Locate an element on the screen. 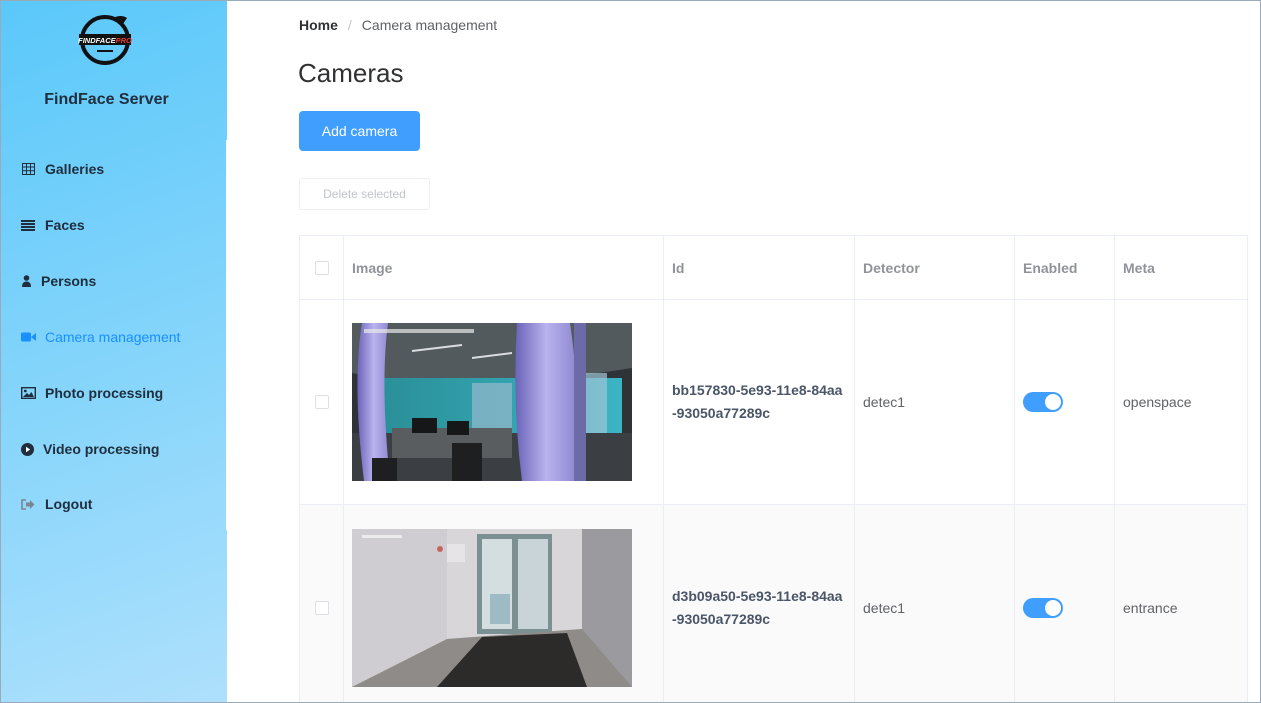 The image size is (1261, 703). delete-selected-button: Delete selected is located at coordinates (364, 194).